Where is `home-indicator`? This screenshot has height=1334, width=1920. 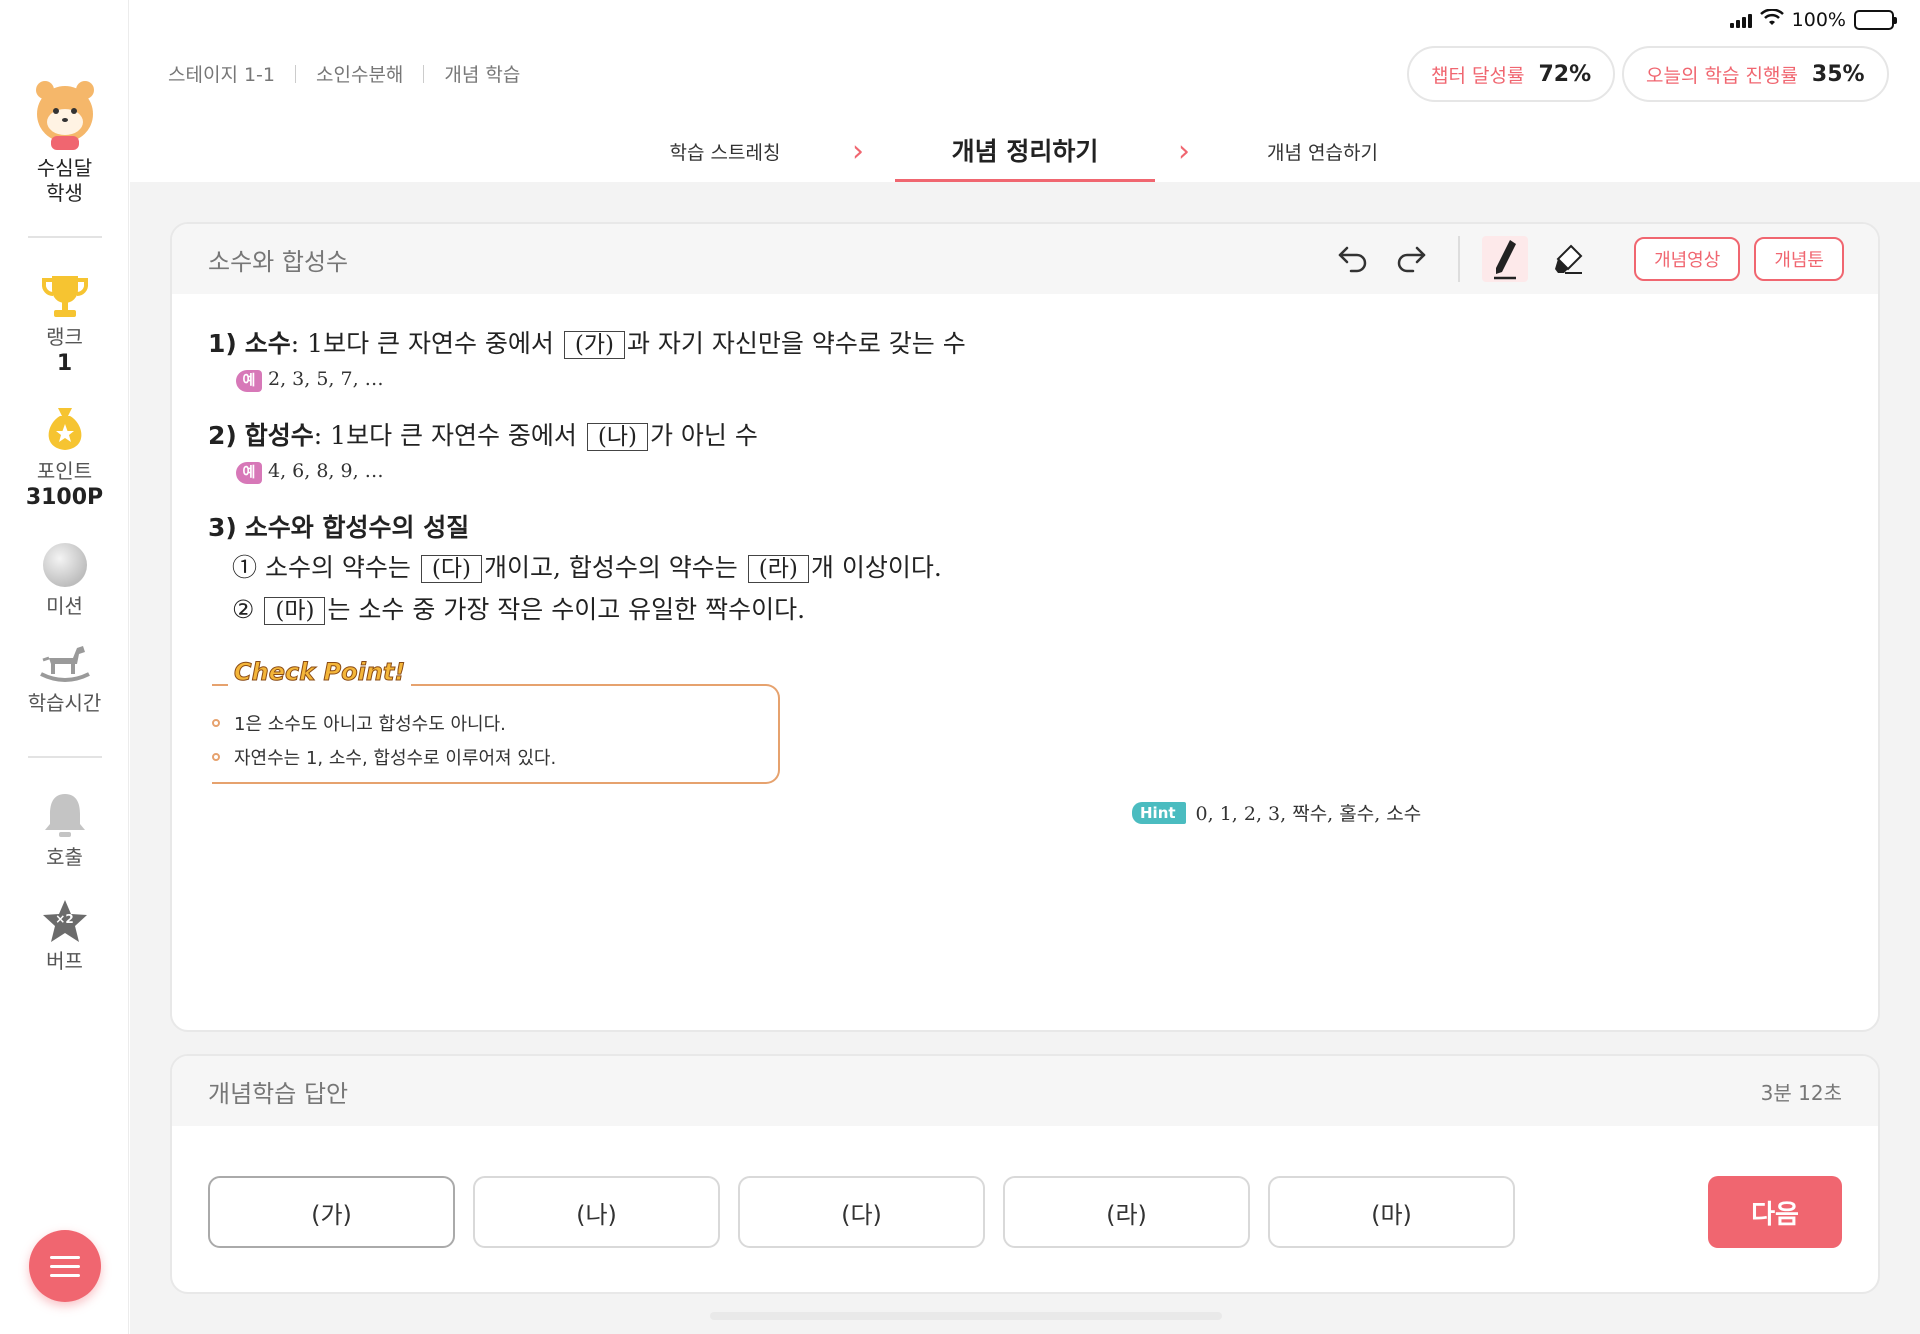 home-indicator is located at coordinates (966, 1316).